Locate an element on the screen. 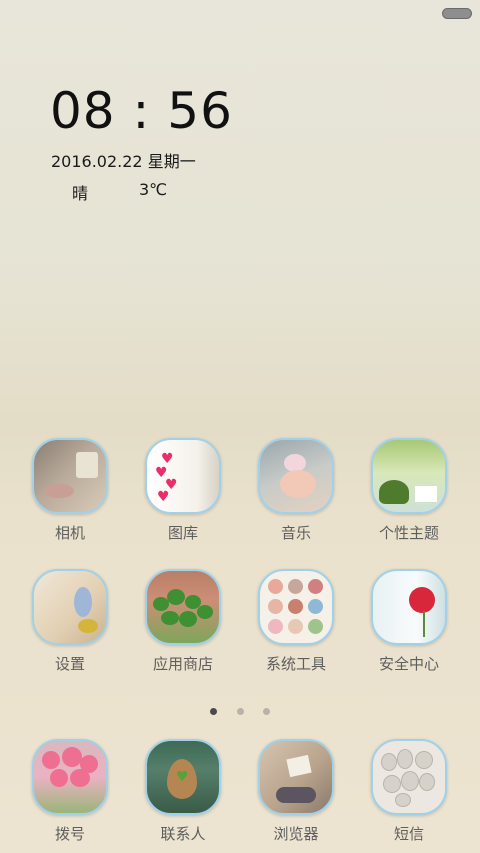  app-label-themes: 个性主题 is located at coordinates (408, 533).